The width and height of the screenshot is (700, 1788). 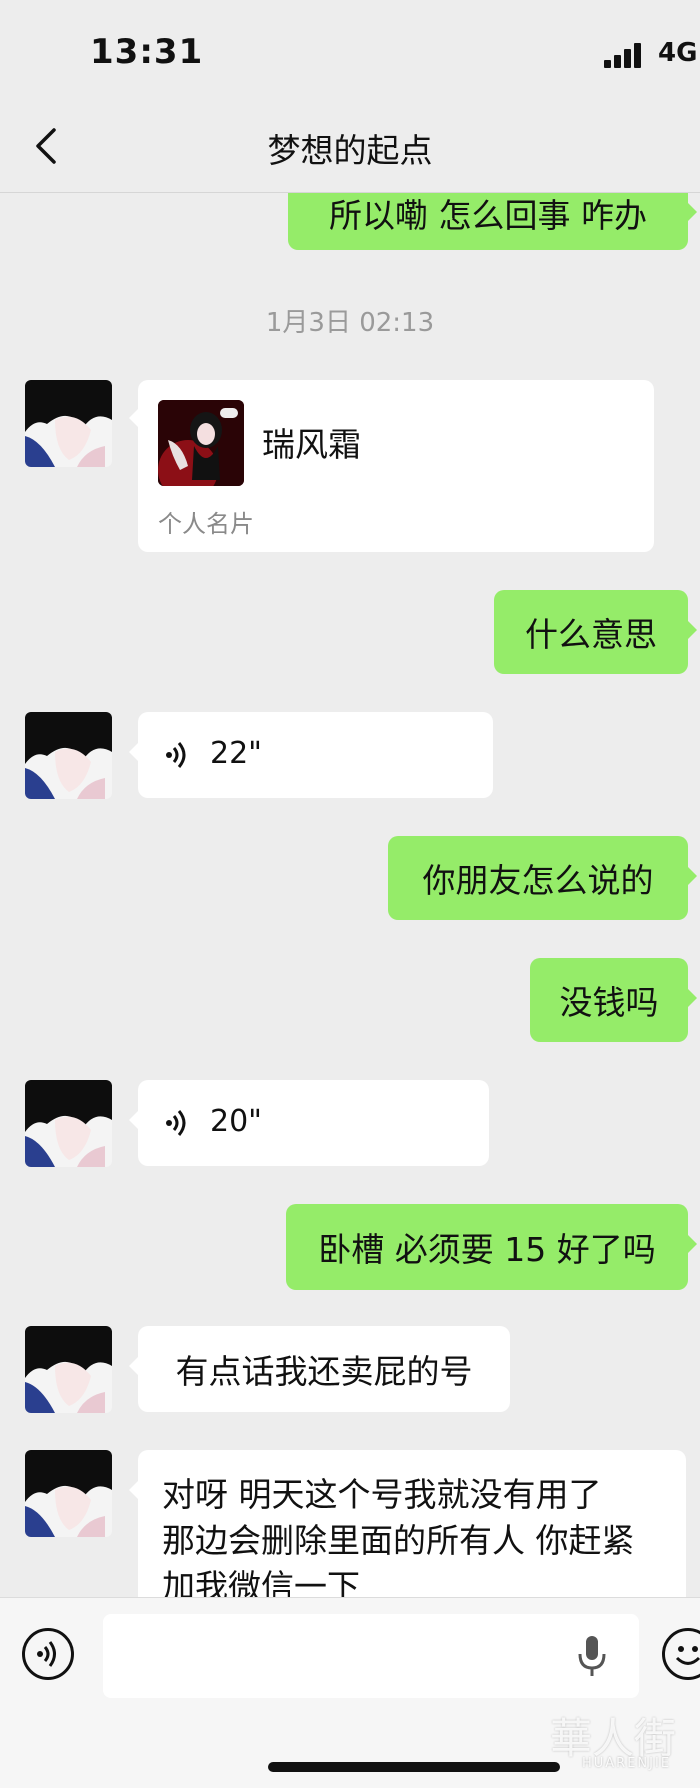 What do you see at coordinates (236, 1121) in the screenshot?
I see `voice-duration: 20"` at bounding box center [236, 1121].